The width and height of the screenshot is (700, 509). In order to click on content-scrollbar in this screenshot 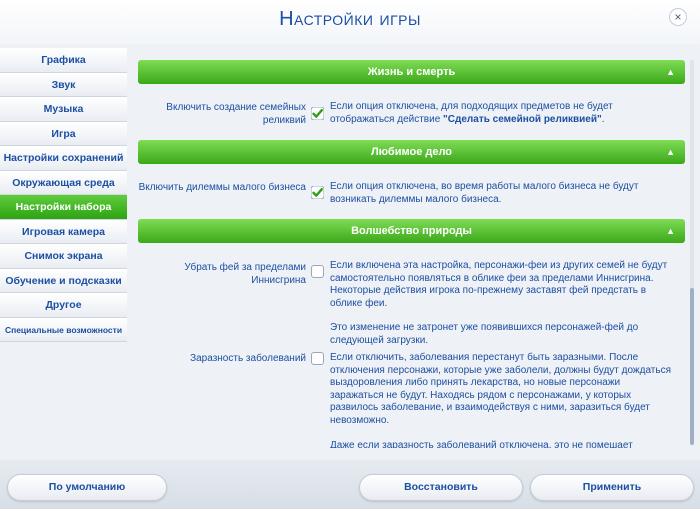, I will do `click(692, 252)`.